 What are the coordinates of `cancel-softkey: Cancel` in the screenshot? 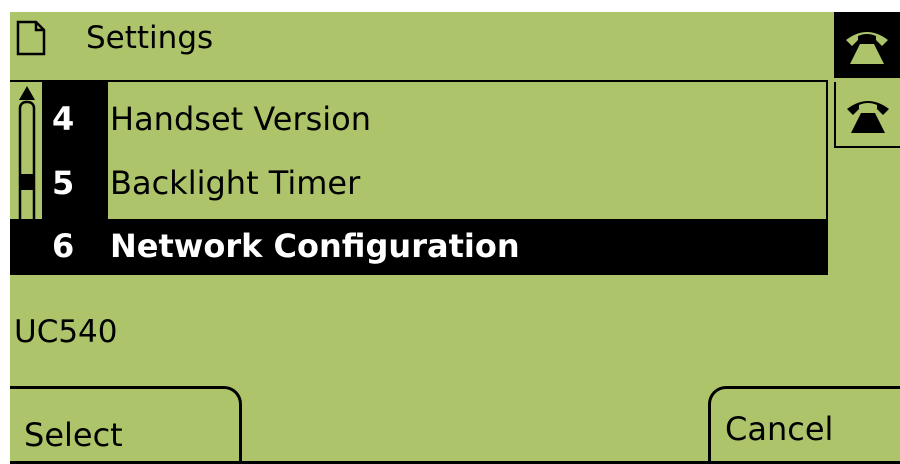 It's located at (804, 425).